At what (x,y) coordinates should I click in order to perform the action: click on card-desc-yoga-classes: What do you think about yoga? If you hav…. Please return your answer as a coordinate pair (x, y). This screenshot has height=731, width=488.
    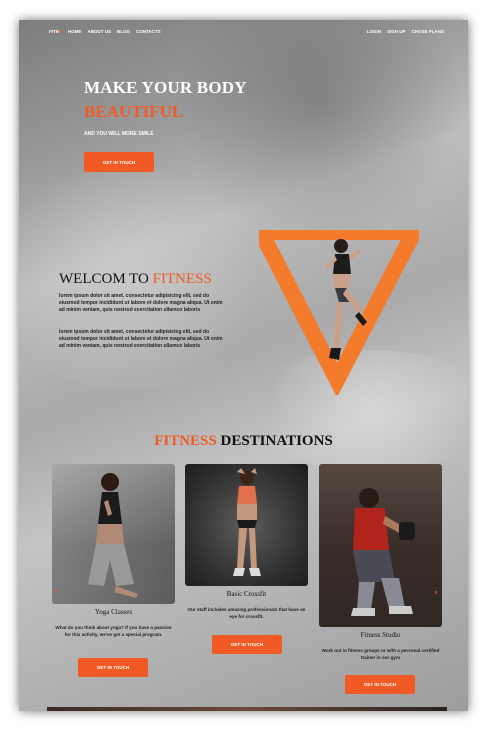
    Looking at the image, I should click on (113, 631).